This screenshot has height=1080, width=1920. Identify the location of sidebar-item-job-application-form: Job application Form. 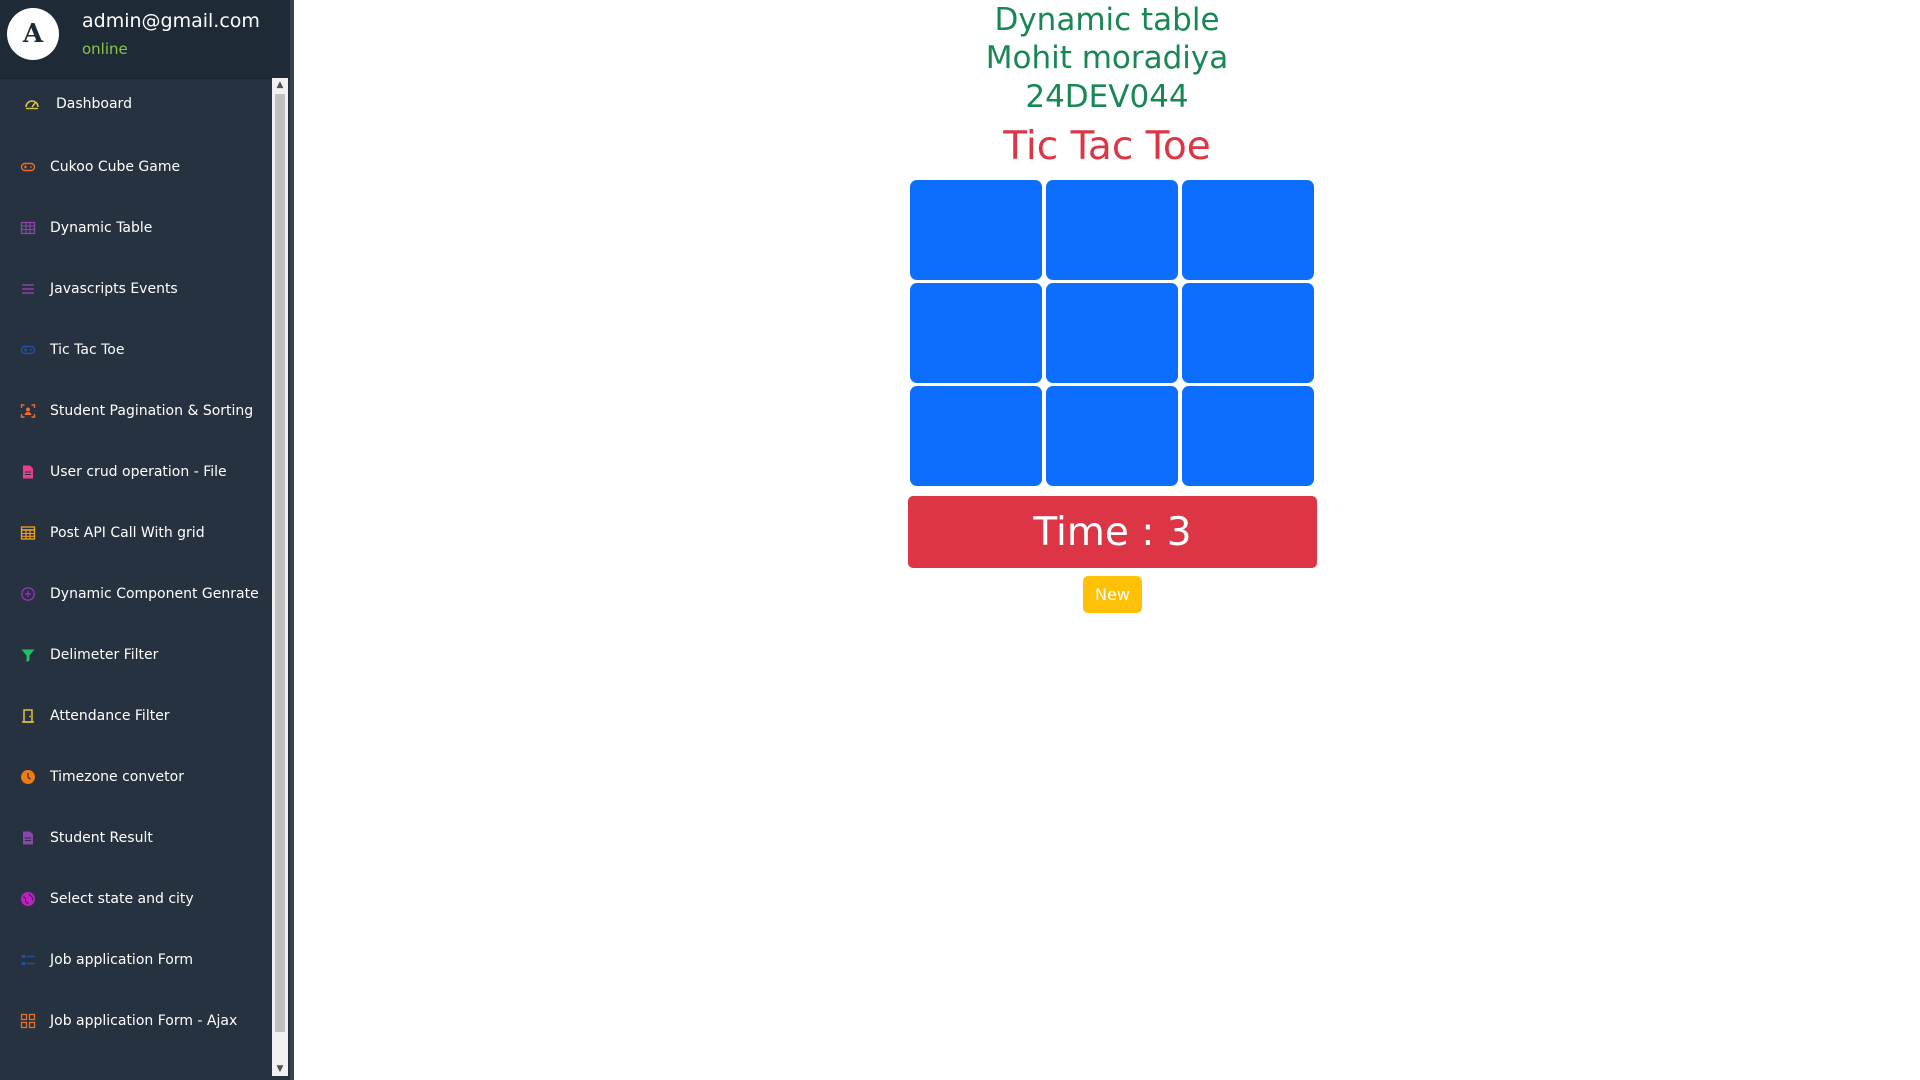
(136, 960).